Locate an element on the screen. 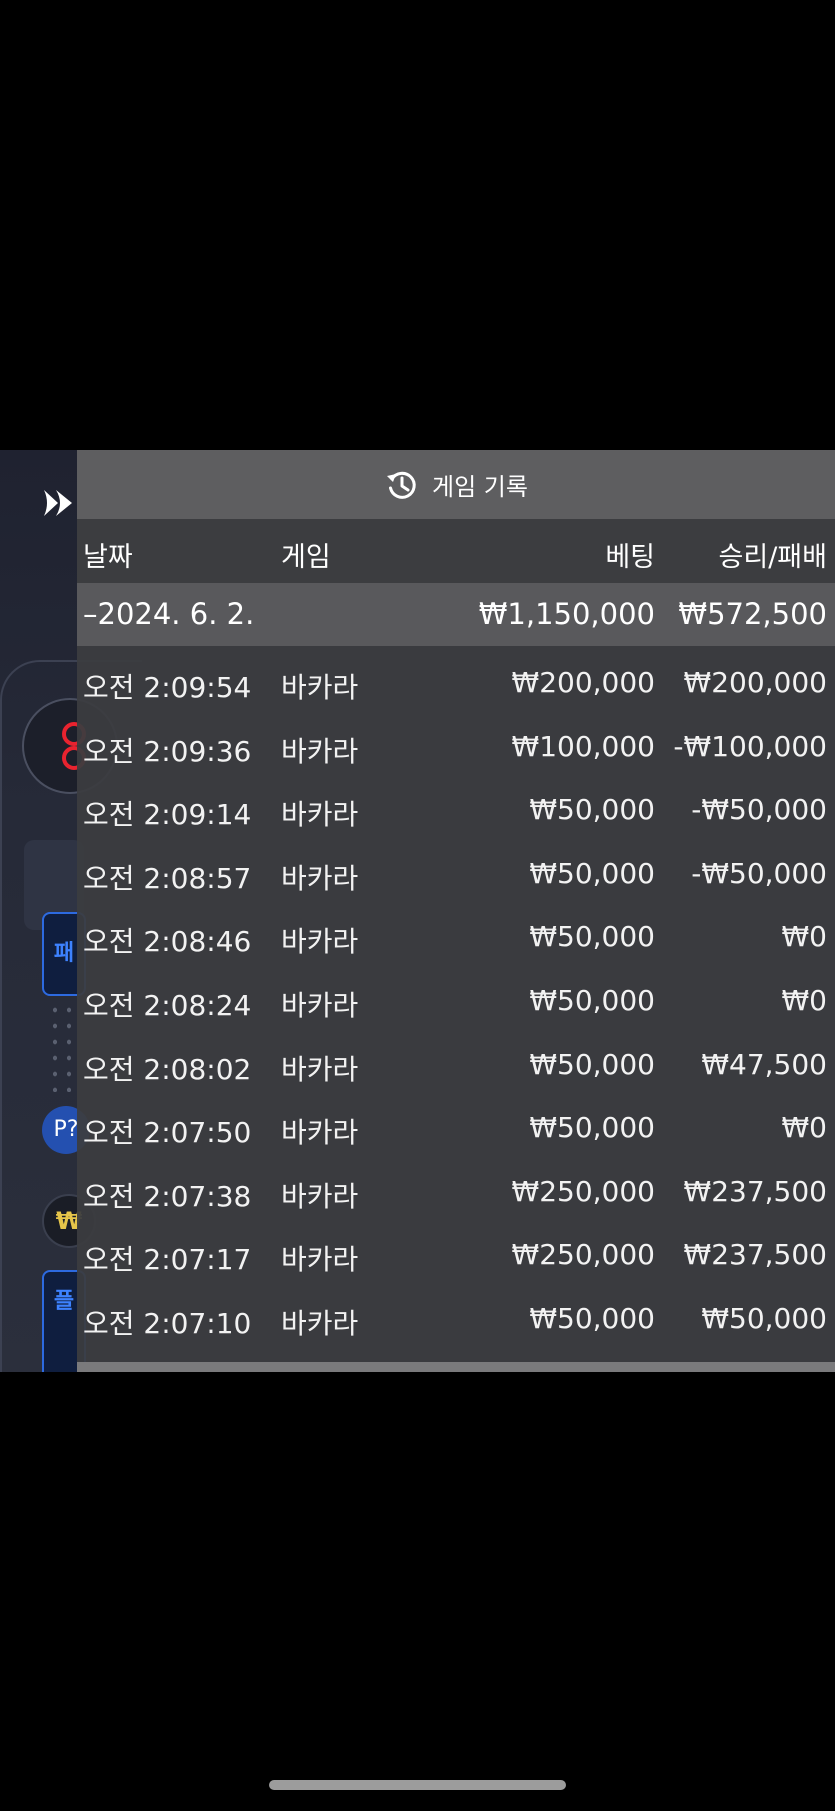 This screenshot has height=1811, width=835. background-bet-spot-2-label: 플 is located at coordinates (64, 1301).